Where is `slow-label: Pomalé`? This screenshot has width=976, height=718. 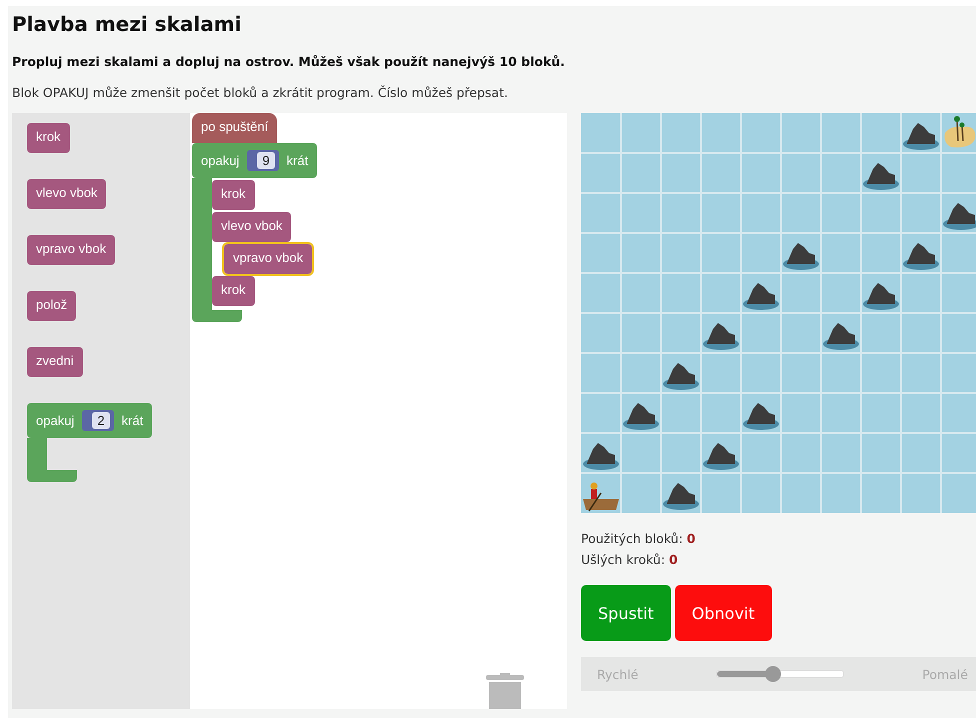 slow-label: Pomalé is located at coordinates (945, 674).